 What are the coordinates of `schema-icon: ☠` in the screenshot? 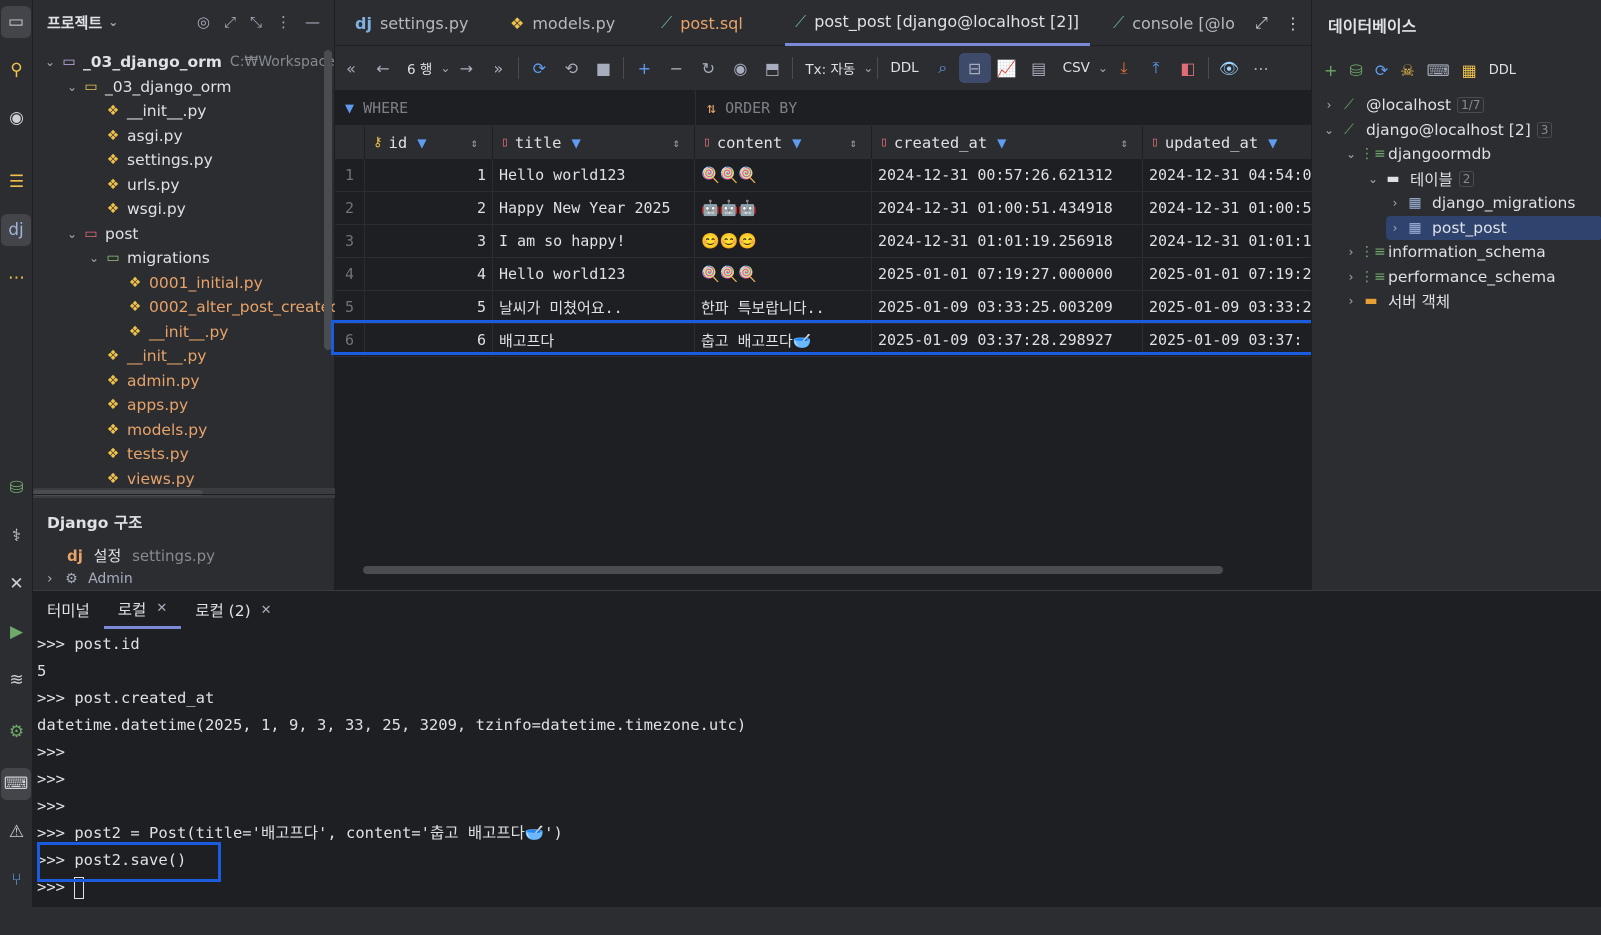 It's located at (1407, 70).